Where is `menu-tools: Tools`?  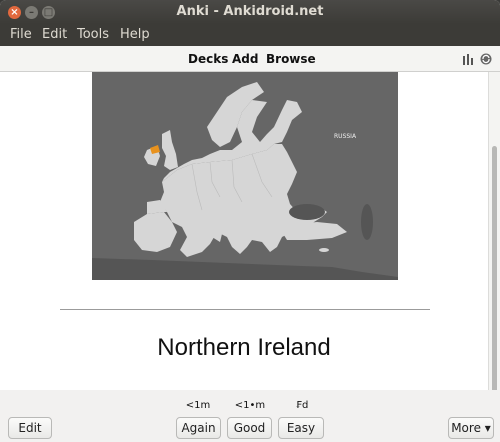
menu-tools: Tools is located at coordinates (93, 34).